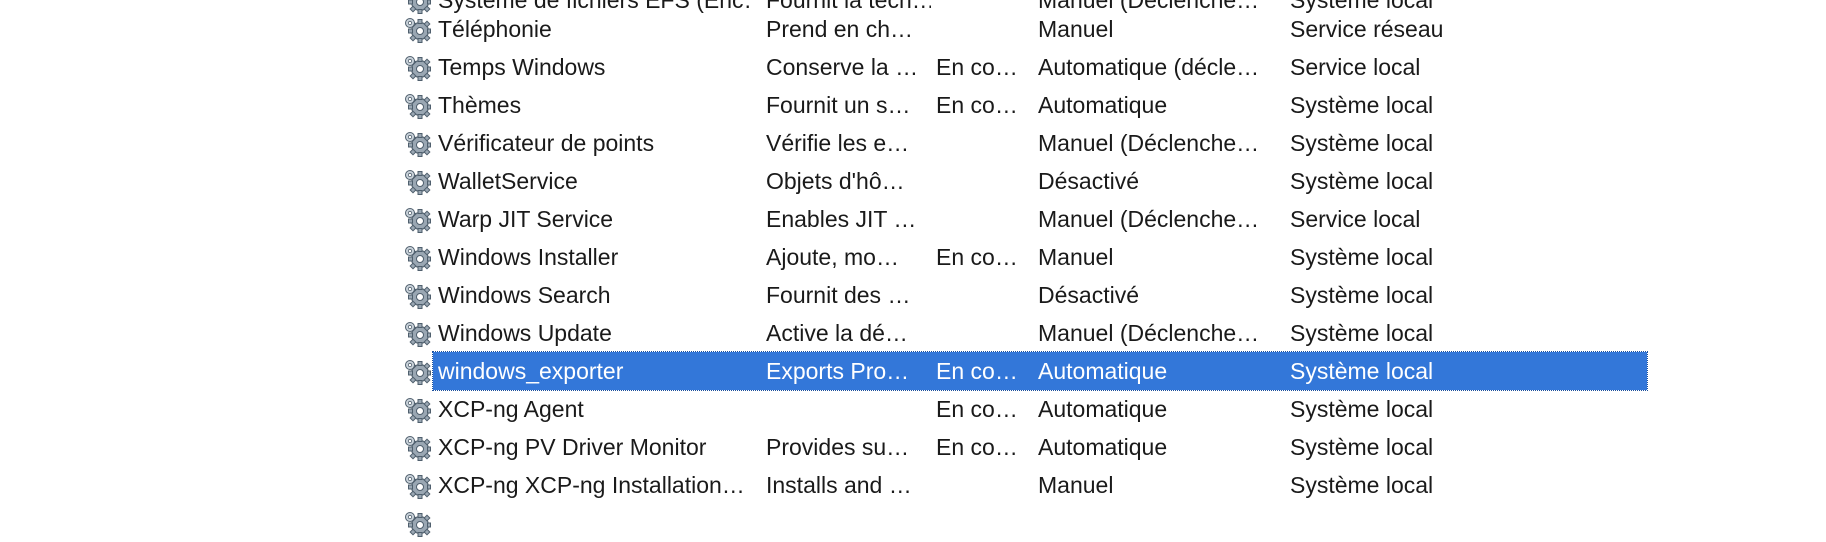 The height and width of the screenshot is (542, 1826). Describe the element at coordinates (524, 295) in the screenshot. I see `service-name: Windows Search` at that location.